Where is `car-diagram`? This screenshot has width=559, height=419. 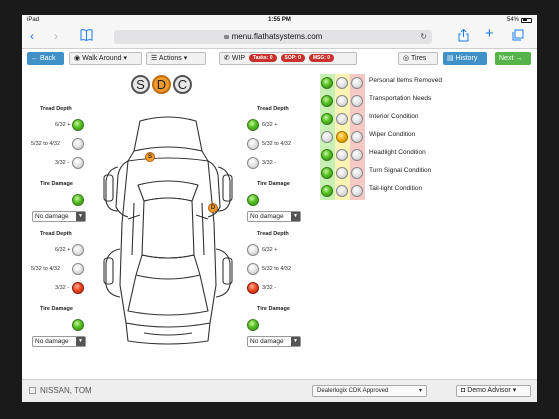
car-diagram is located at coordinates (168, 232).